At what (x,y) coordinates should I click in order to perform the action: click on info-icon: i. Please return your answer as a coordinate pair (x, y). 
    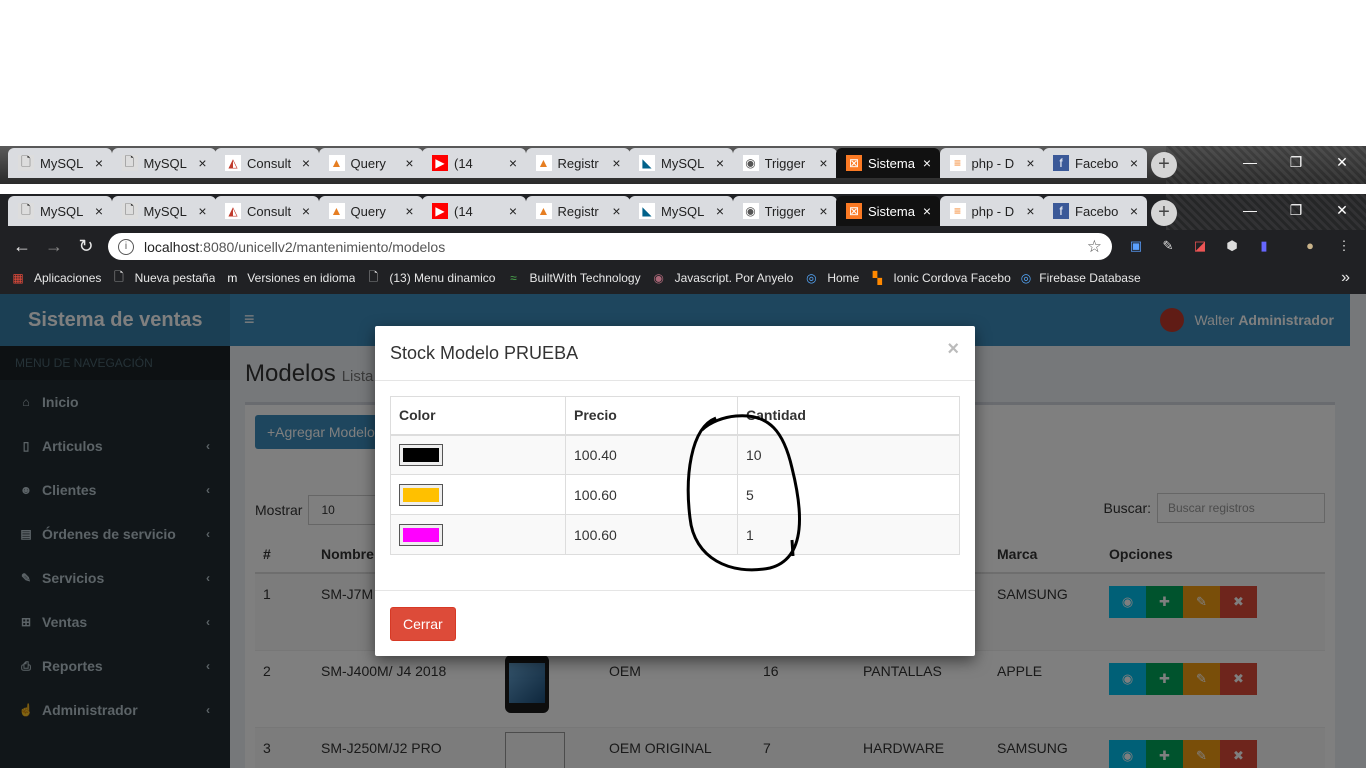
    Looking at the image, I should click on (126, 246).